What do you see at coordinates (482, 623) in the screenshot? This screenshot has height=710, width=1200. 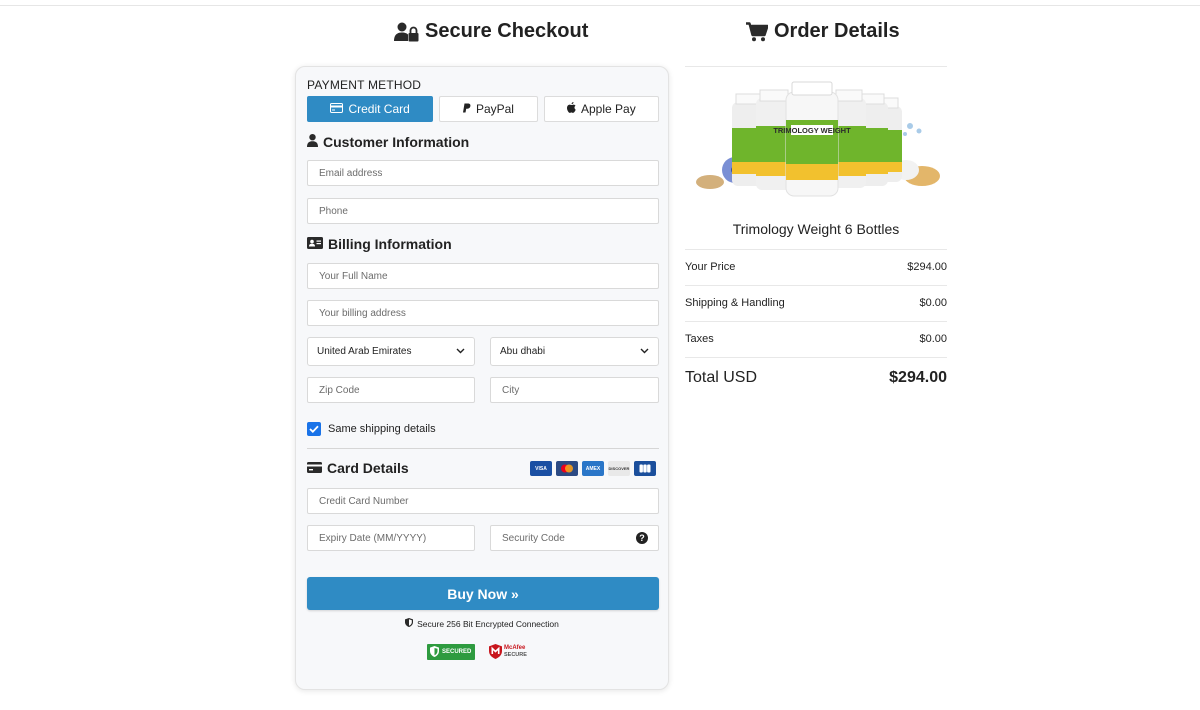 I see `secure-connection-note: Secure 256 Bit Encrypted Connection` at bounding box center [482, 623].